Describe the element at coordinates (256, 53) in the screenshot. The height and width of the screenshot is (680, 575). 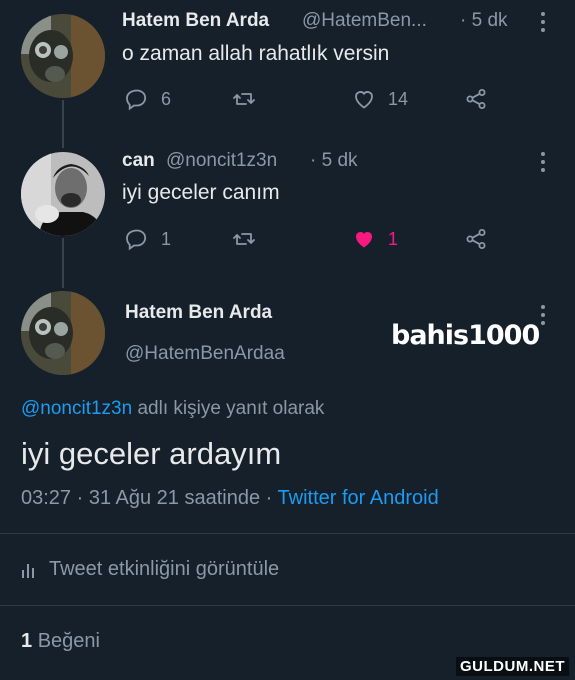
I see `tweet-text: o zaman allah rahatlık versin` at that location.